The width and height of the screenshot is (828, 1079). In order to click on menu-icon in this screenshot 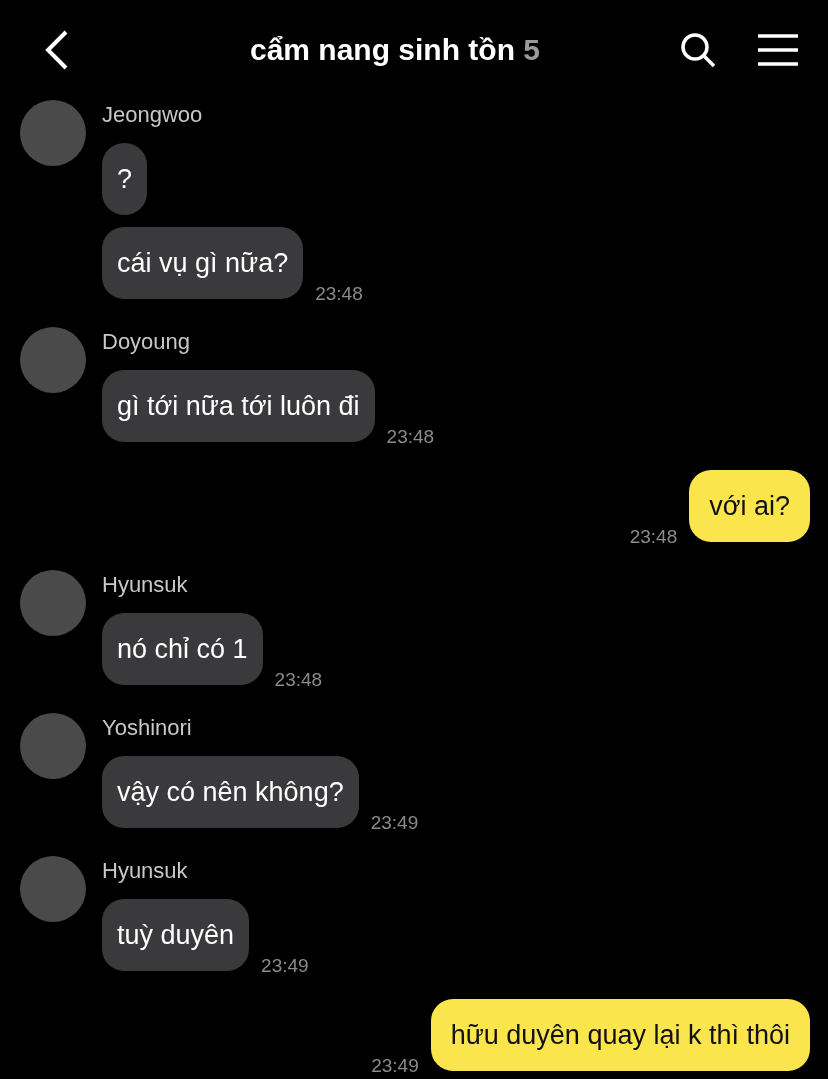, I will do `click(778, 50)`.